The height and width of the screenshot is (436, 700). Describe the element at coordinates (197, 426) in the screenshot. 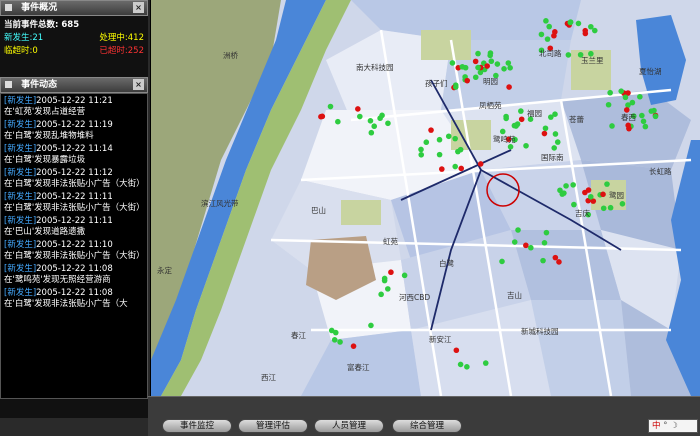

I see `tab-event-monitor: 事件监控` at that location.